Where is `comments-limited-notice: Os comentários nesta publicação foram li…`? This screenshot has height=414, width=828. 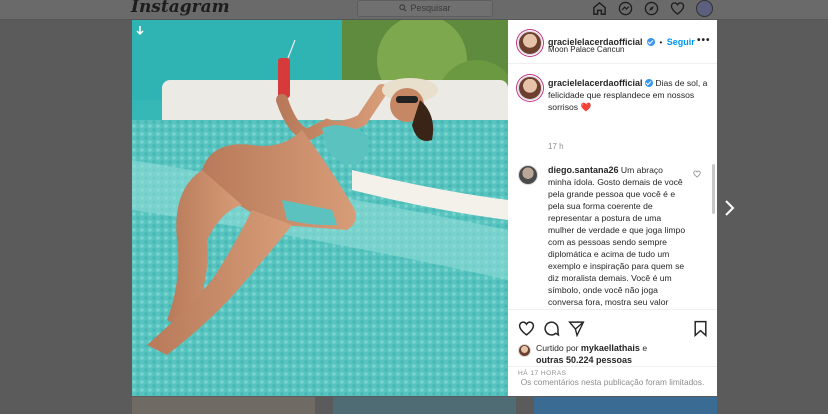
comments-limited-notice: Os comentários nesta publicação foram li… is located at coordinates (612, 381).